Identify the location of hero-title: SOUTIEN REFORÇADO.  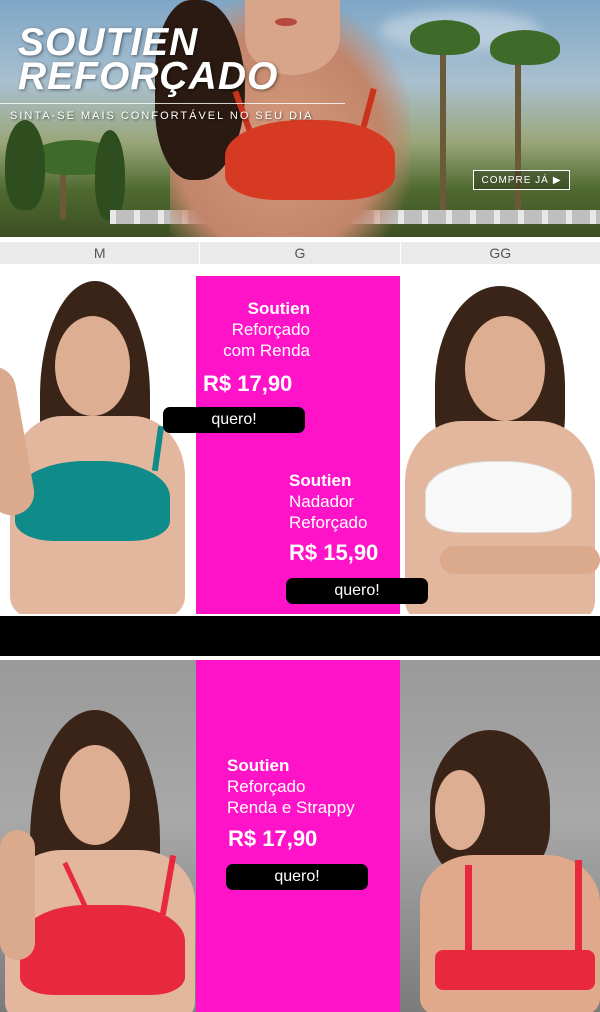
(148, 59).